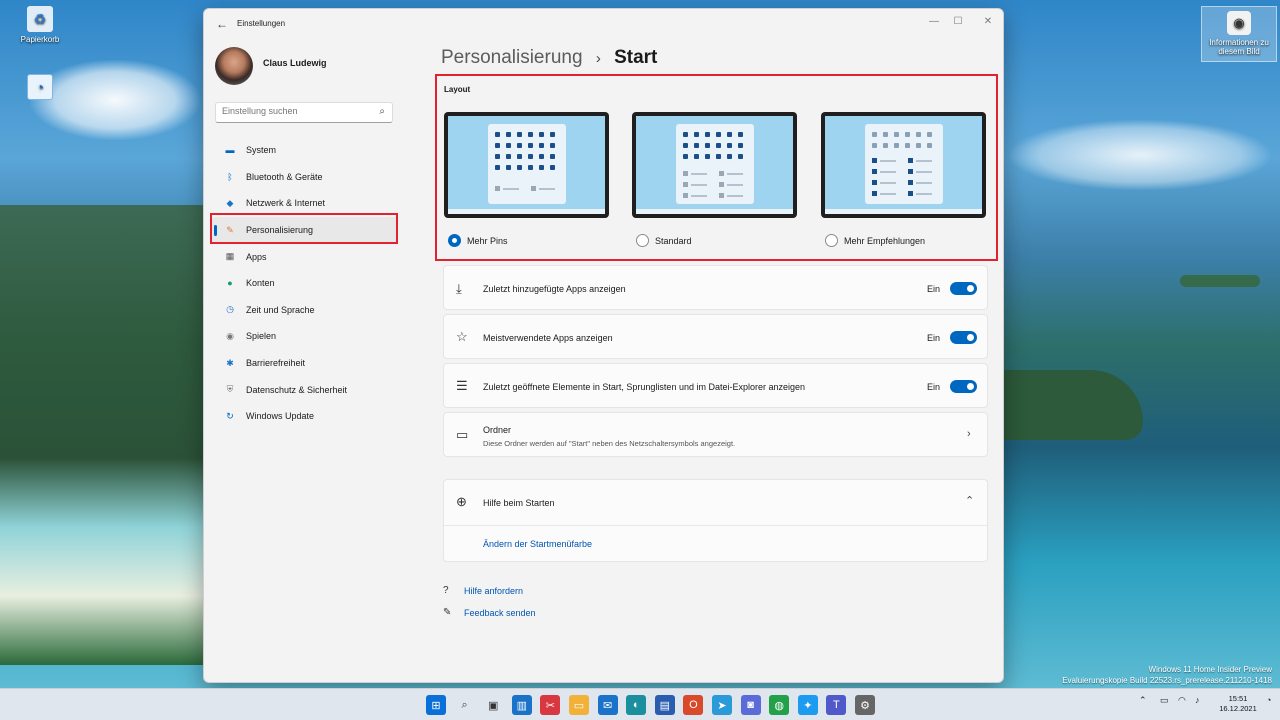 This screenshot has height=720, width=1280. I want to click on nav-highlight, so click(304, 228).